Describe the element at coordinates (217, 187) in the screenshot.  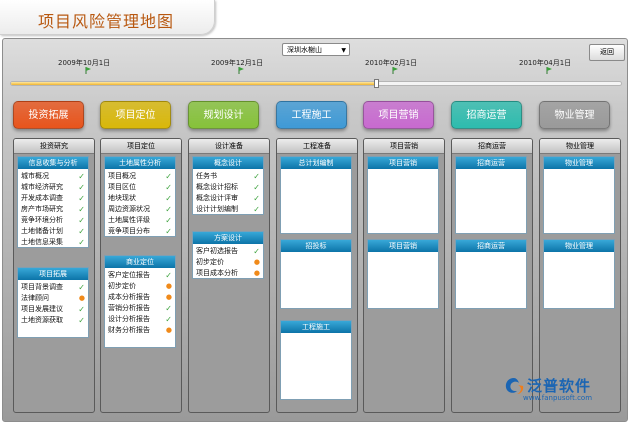
I see `task-label: 概念设计招标` at that location.